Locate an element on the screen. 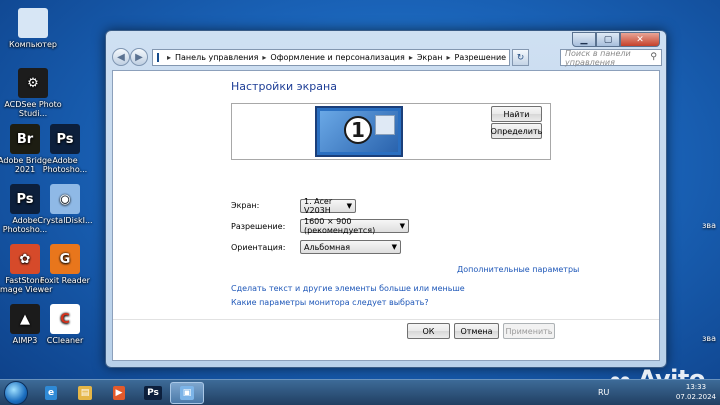  monitor-preview: 1 Найти Определить is located at coordinates (391, 131).